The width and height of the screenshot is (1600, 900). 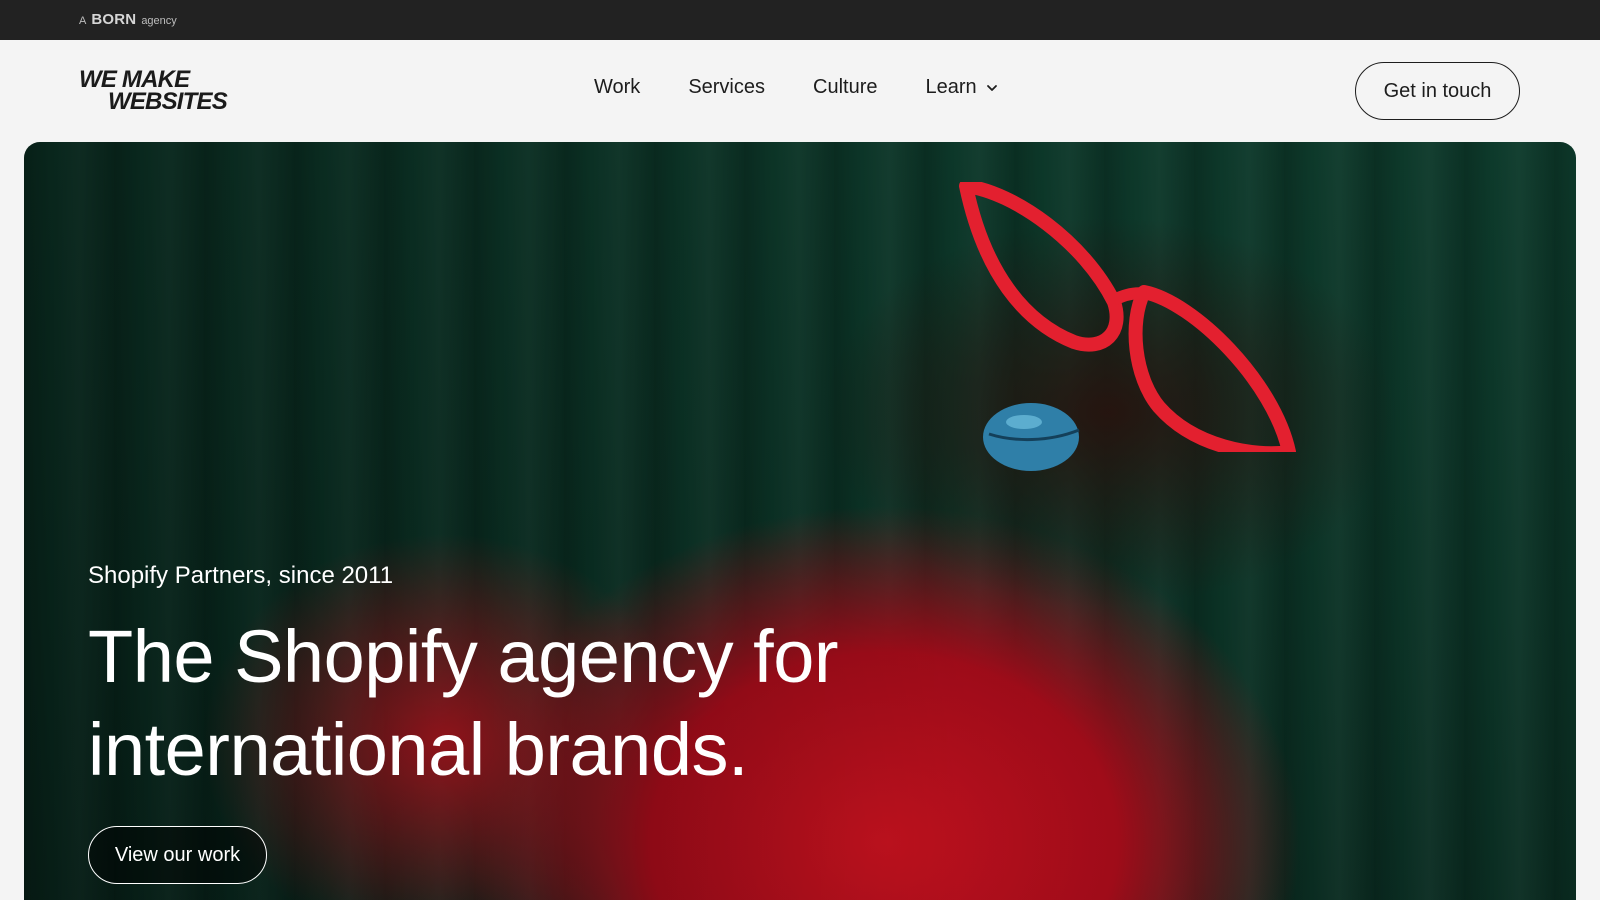 I want to click on nav-item-label: Work, so click(x=617, y=87).